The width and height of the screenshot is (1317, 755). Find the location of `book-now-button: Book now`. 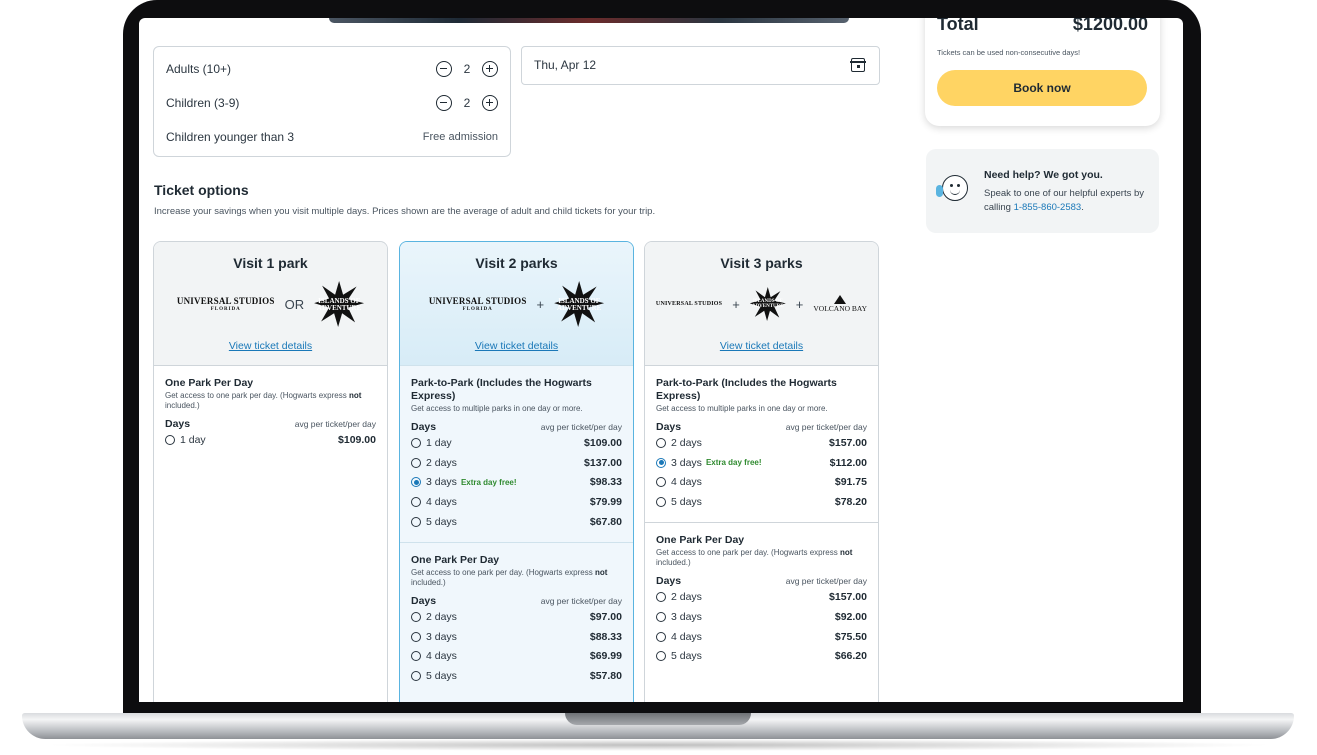

book-now-button: Book now is located at coordinates (1042, 88).